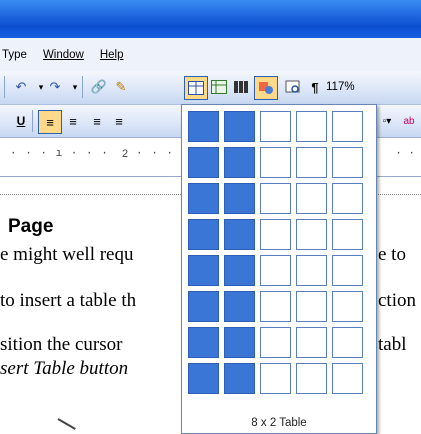 The image size is (421, 434). I want to click on zoom-box: 117%, so click(340, 87).